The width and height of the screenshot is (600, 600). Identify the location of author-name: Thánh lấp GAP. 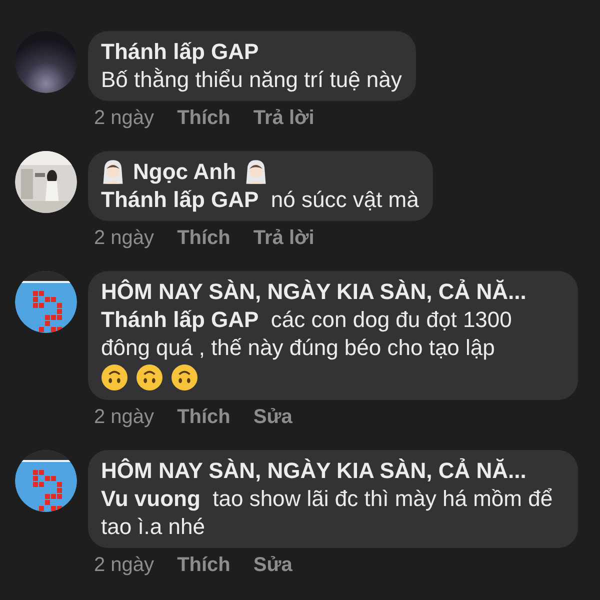
(180, 52).